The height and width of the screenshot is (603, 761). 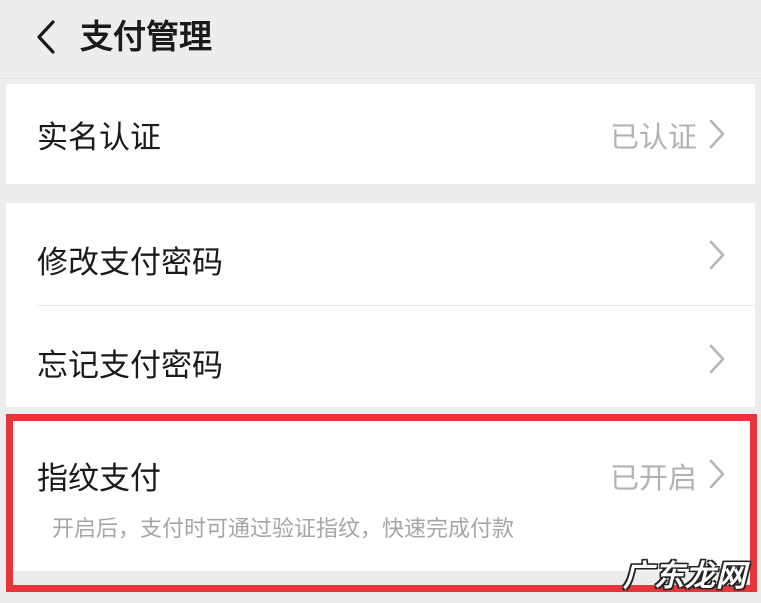 What do you see at coordinates (653, 137) in the screenshot?
I see `real-name-status: 已认证` at bounding box center [653, 137].